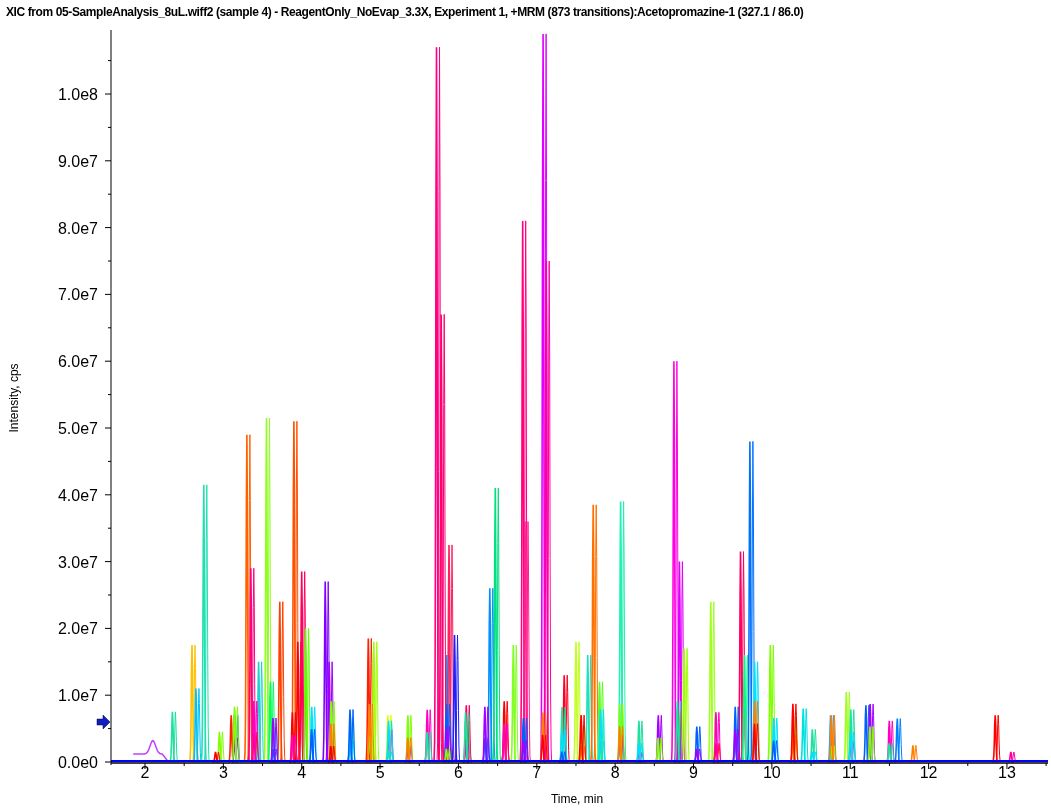 The height and width of the screenshot is (809, 1051). Describe the element at coordinates (772, 772) in the screenshot. I see `x-tick-label: 10` at that location.